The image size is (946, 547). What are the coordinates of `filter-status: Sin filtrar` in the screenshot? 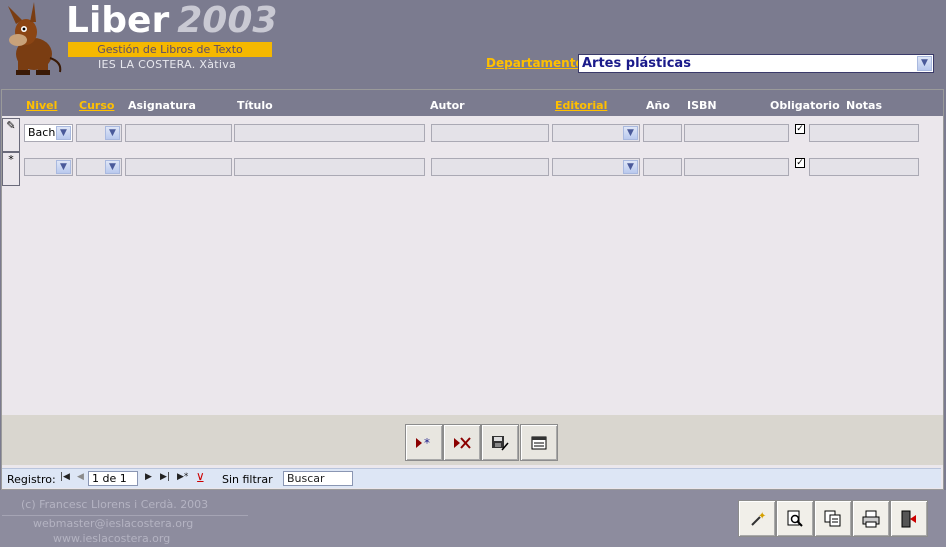 It's located at (247, 479).